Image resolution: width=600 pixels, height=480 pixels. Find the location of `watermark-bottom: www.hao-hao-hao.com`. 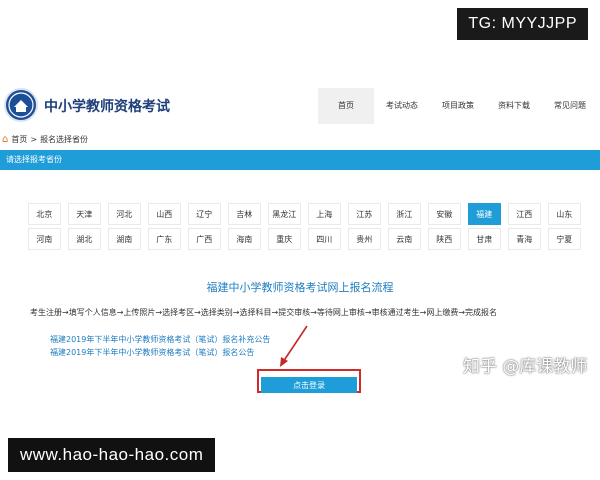

watermark-bottom: www.hao-hao-hao.com is located at coordinates (112, 455).